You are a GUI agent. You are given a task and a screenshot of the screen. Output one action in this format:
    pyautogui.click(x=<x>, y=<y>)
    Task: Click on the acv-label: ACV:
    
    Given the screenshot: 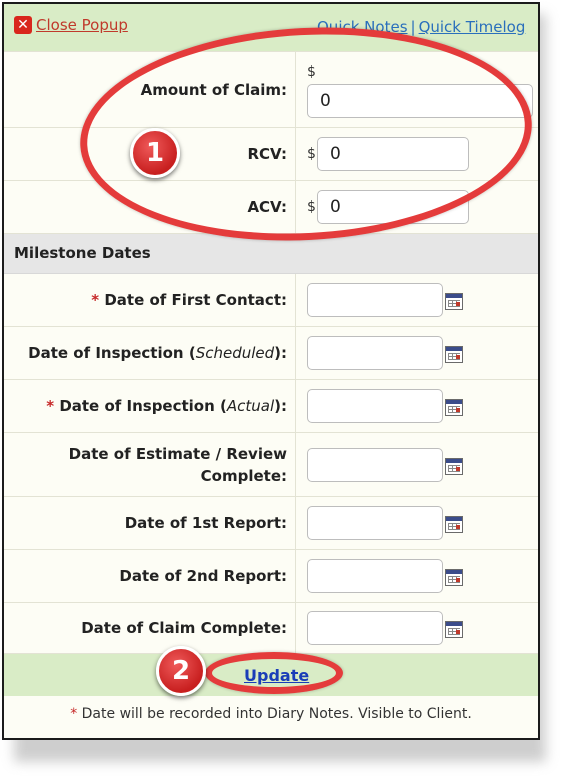 What is the action you would take?
    pyautogui.click(x=150, y=207)
    